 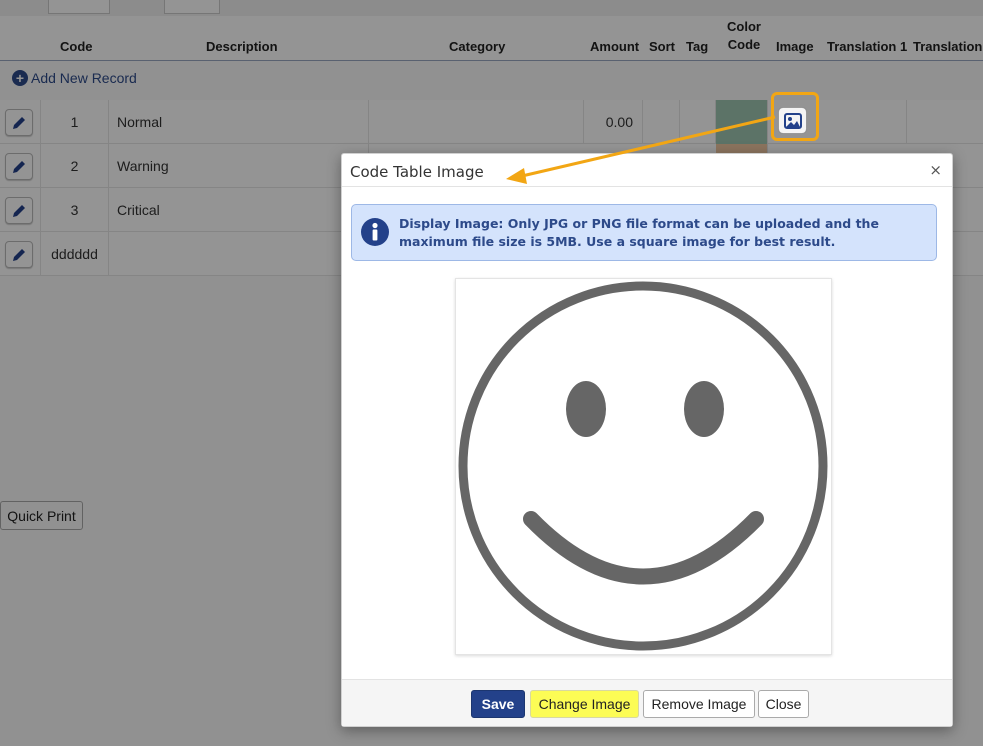 I want to click on dialog-title: Code Table Image, so click(x=417, y=172).